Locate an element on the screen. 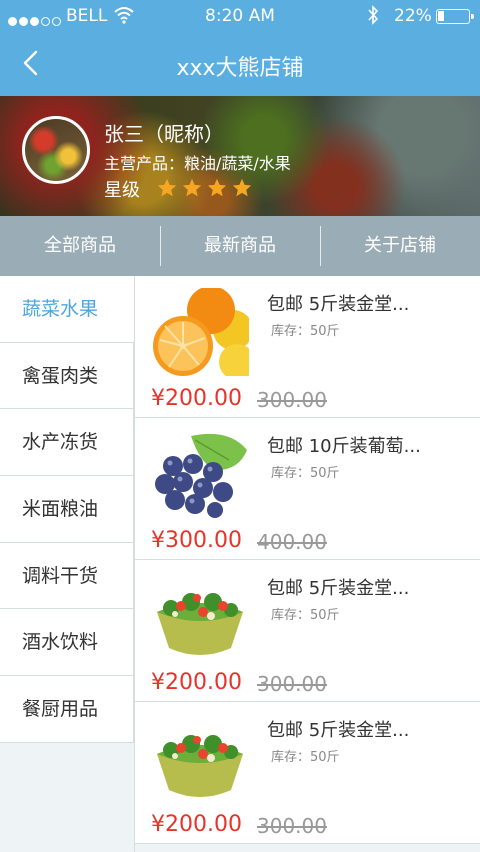 The width and height of the screenshot is (480, 852). shop-rating: 星级 is located at coordinates (180, 190).